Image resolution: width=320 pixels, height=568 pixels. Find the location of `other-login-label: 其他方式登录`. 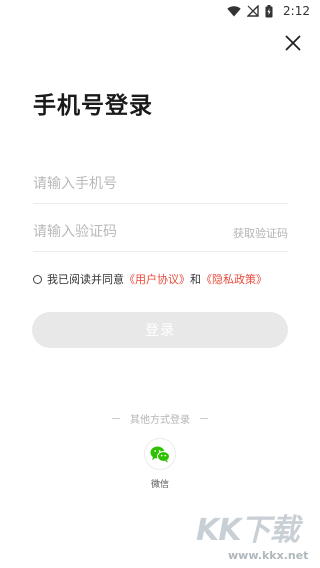

other-login-label: 其他方式登录 is located at coordinates (160, 420).